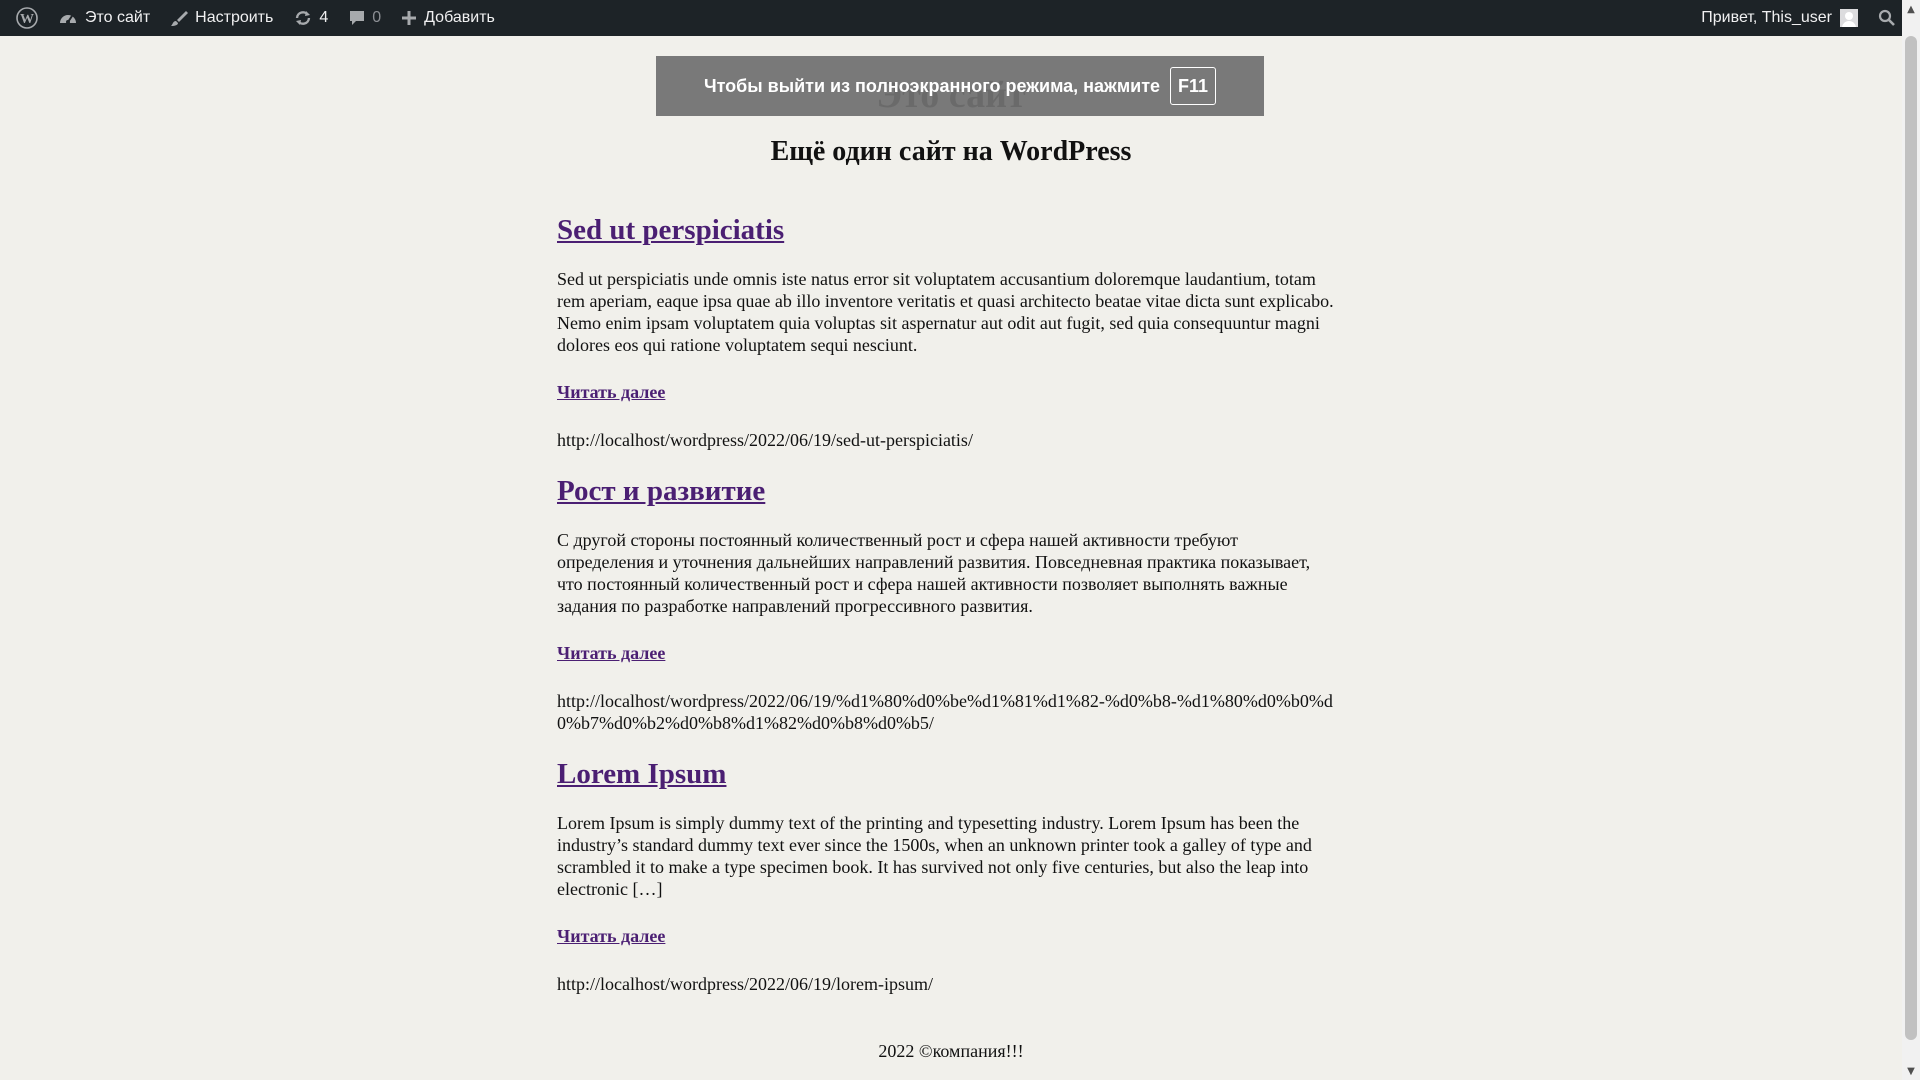 This screenshot has width=1920, height=1080. I want to click on customize-label: Настроить, so click(234, 17).